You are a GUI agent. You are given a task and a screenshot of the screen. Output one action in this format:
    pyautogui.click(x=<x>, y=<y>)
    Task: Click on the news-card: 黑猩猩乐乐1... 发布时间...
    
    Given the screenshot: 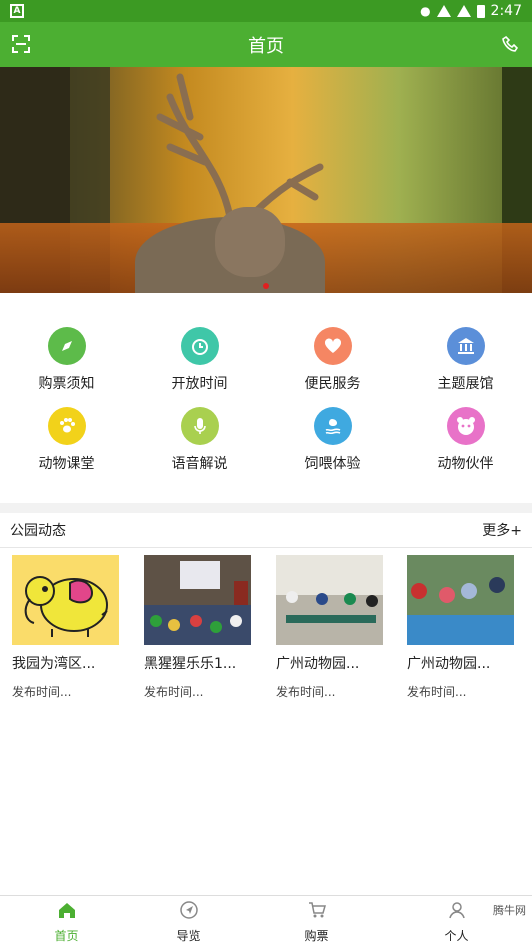 What is the action you would take?
    pyautogui.click(x=208, y=627)
    